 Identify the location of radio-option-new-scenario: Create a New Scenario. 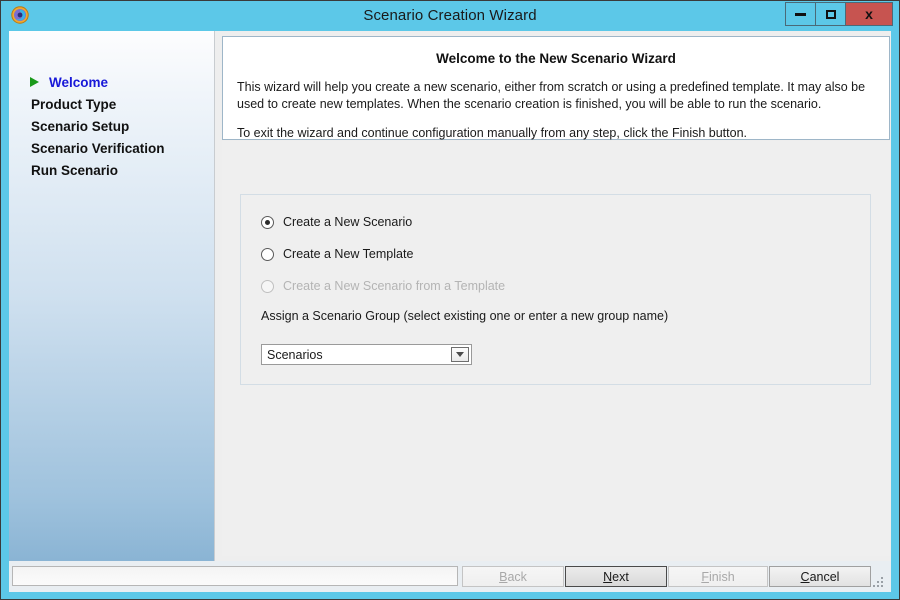
(336, 222).